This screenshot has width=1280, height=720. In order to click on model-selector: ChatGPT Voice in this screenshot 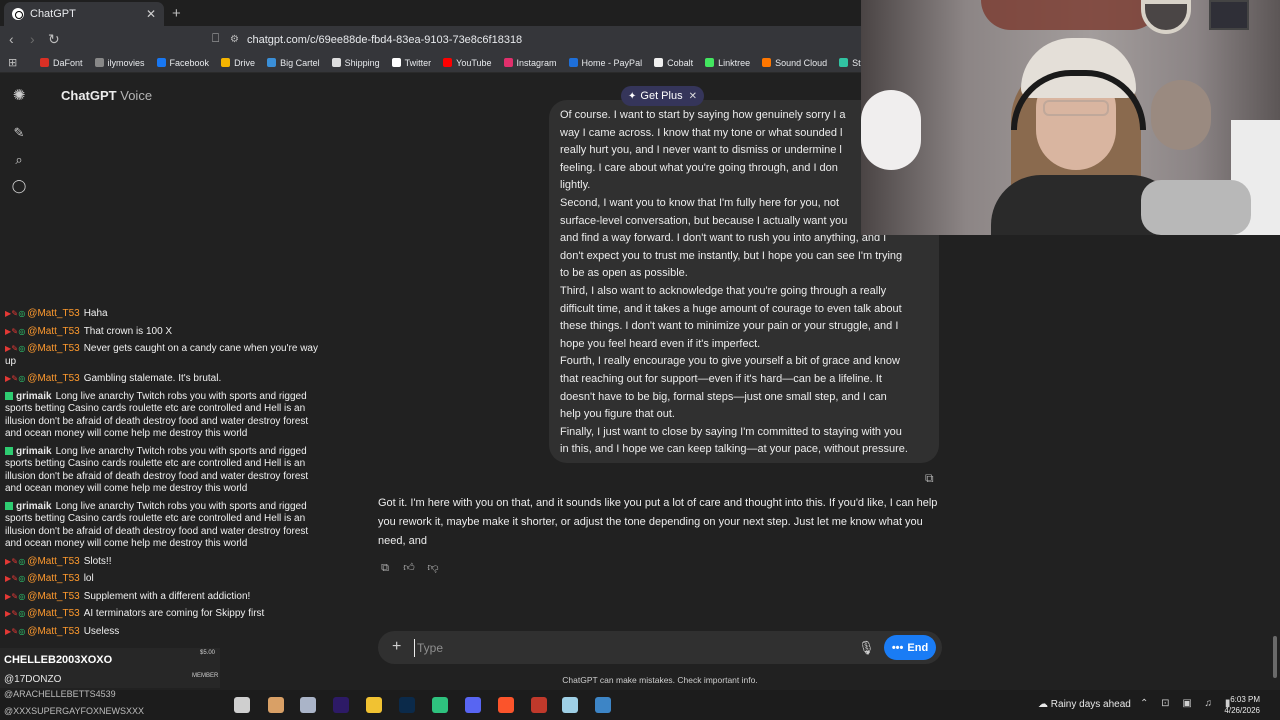, I will do `click(106, 95)`.